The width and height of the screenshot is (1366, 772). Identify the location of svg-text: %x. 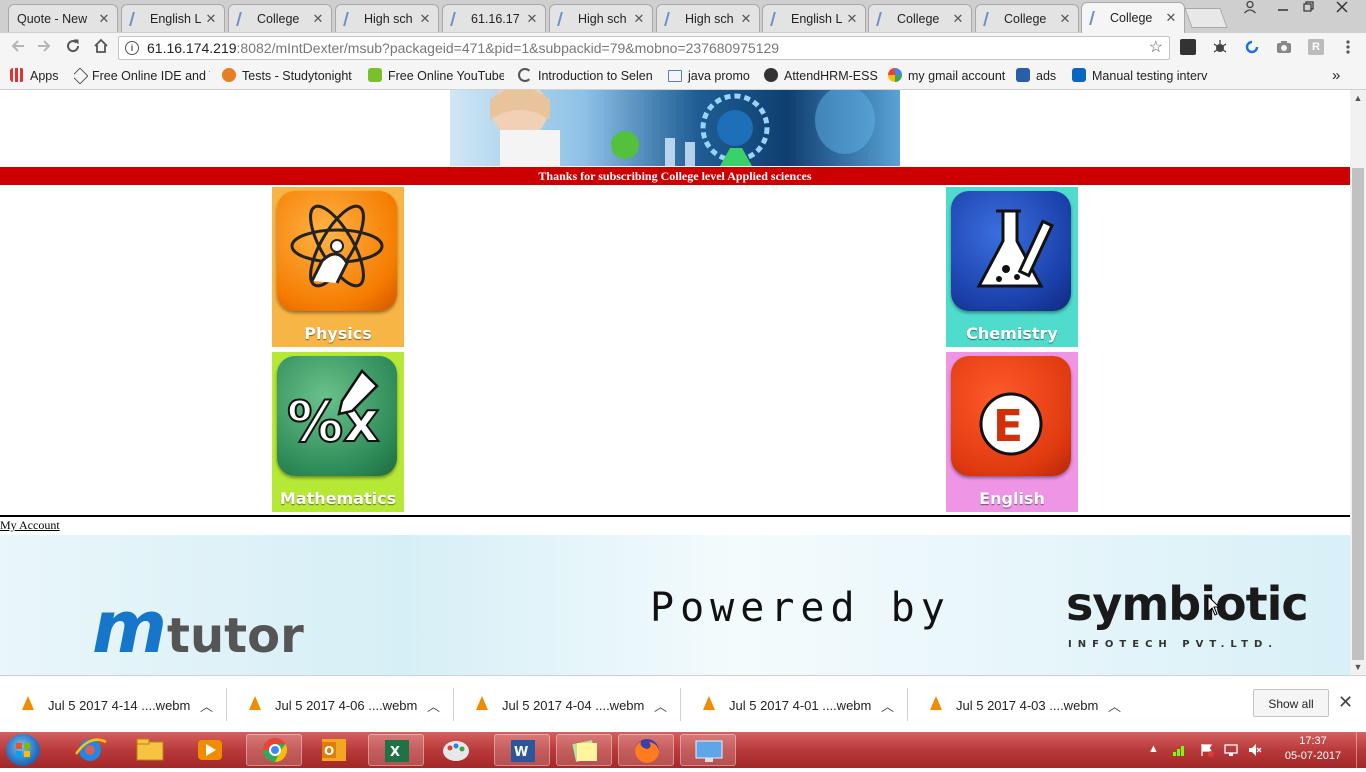
(333, 422).